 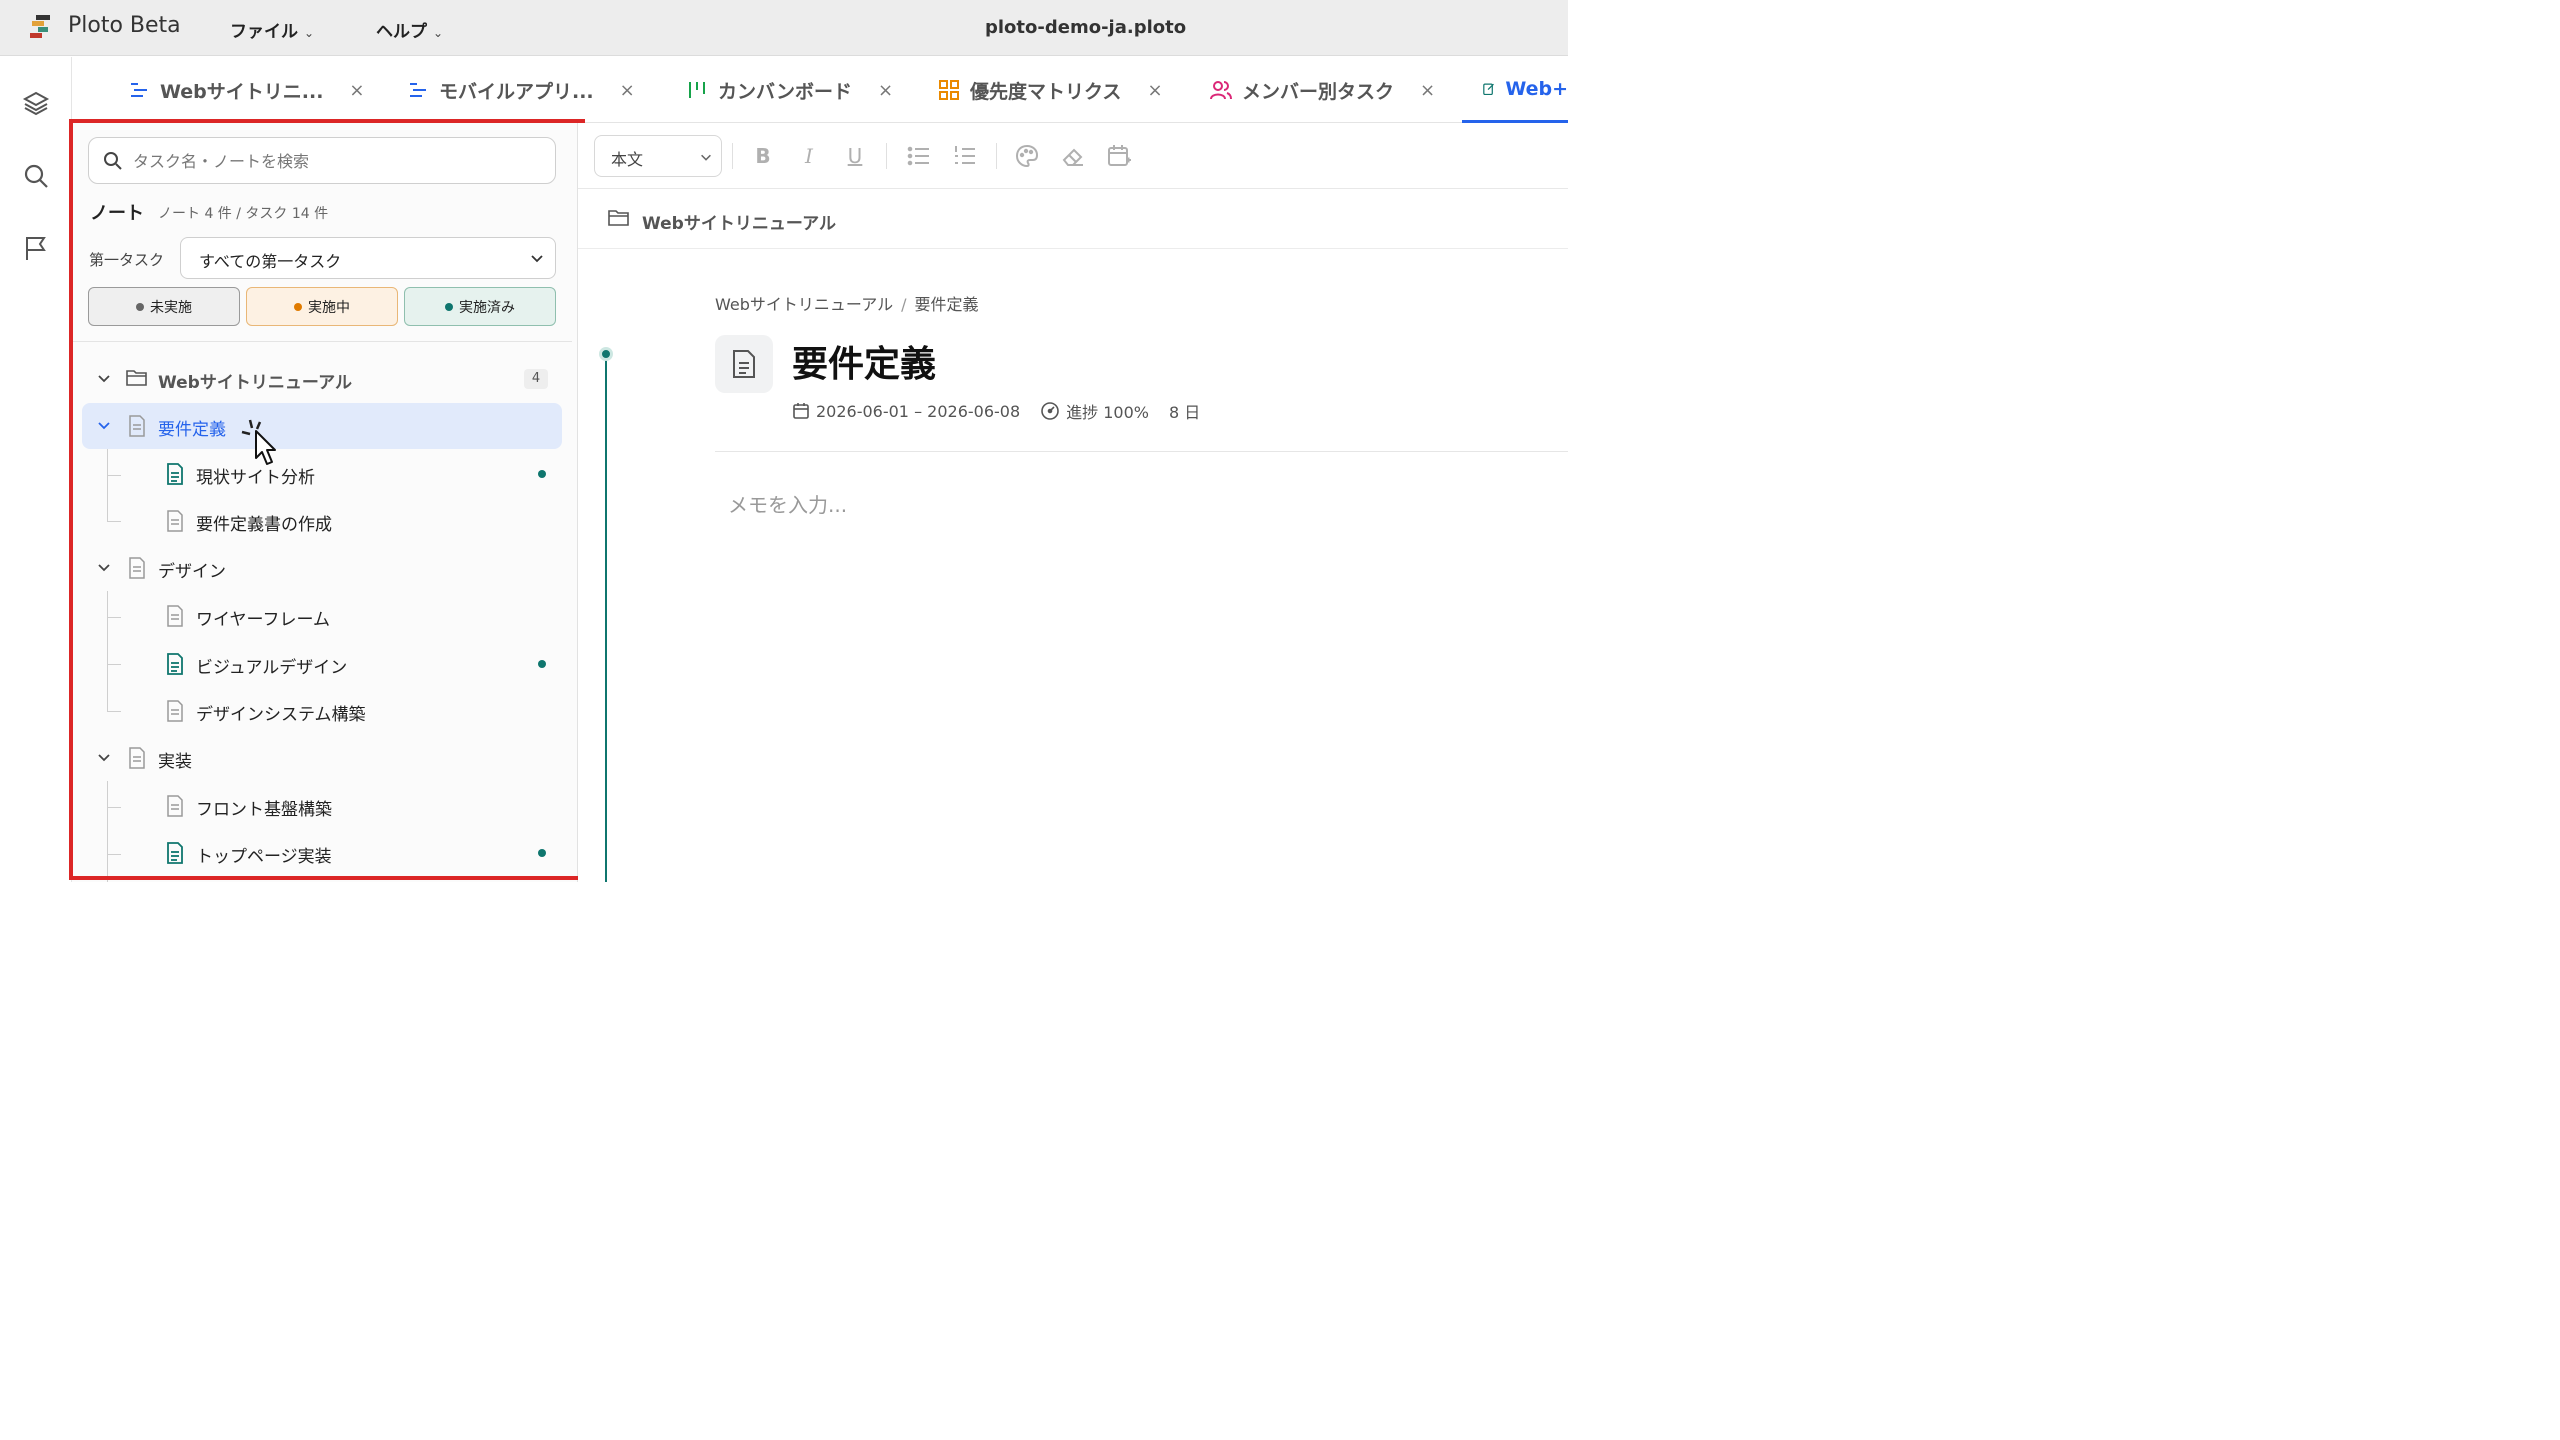 I want to click on list-icon, so click(x=139, y=90).